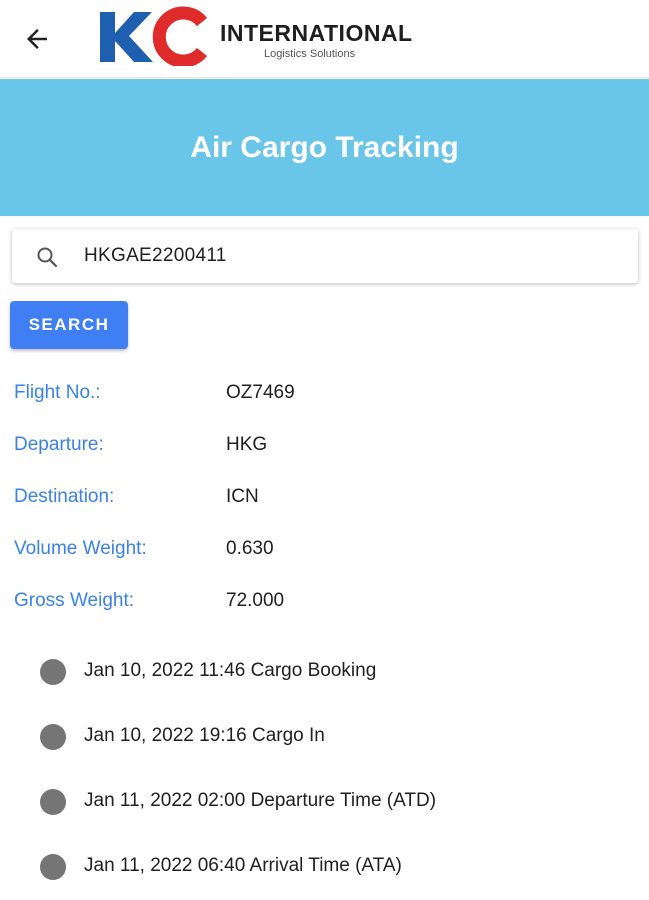 This screenshot has height=900, width=649. I want to click on timeline-event-text: Jan 11, 2022 02:00 Departure Time (ATD), so click(260, 800).